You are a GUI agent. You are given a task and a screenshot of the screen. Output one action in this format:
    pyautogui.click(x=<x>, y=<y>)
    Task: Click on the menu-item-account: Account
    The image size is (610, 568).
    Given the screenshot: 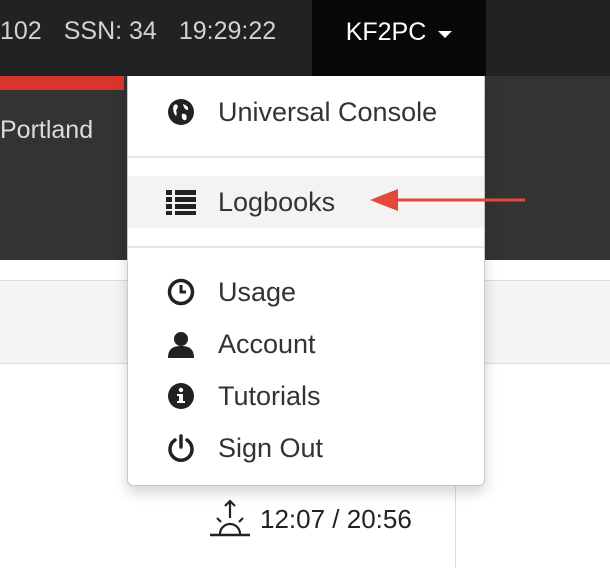 What is the action you would take?
    pyautogui.click(x=306, y=344)
    